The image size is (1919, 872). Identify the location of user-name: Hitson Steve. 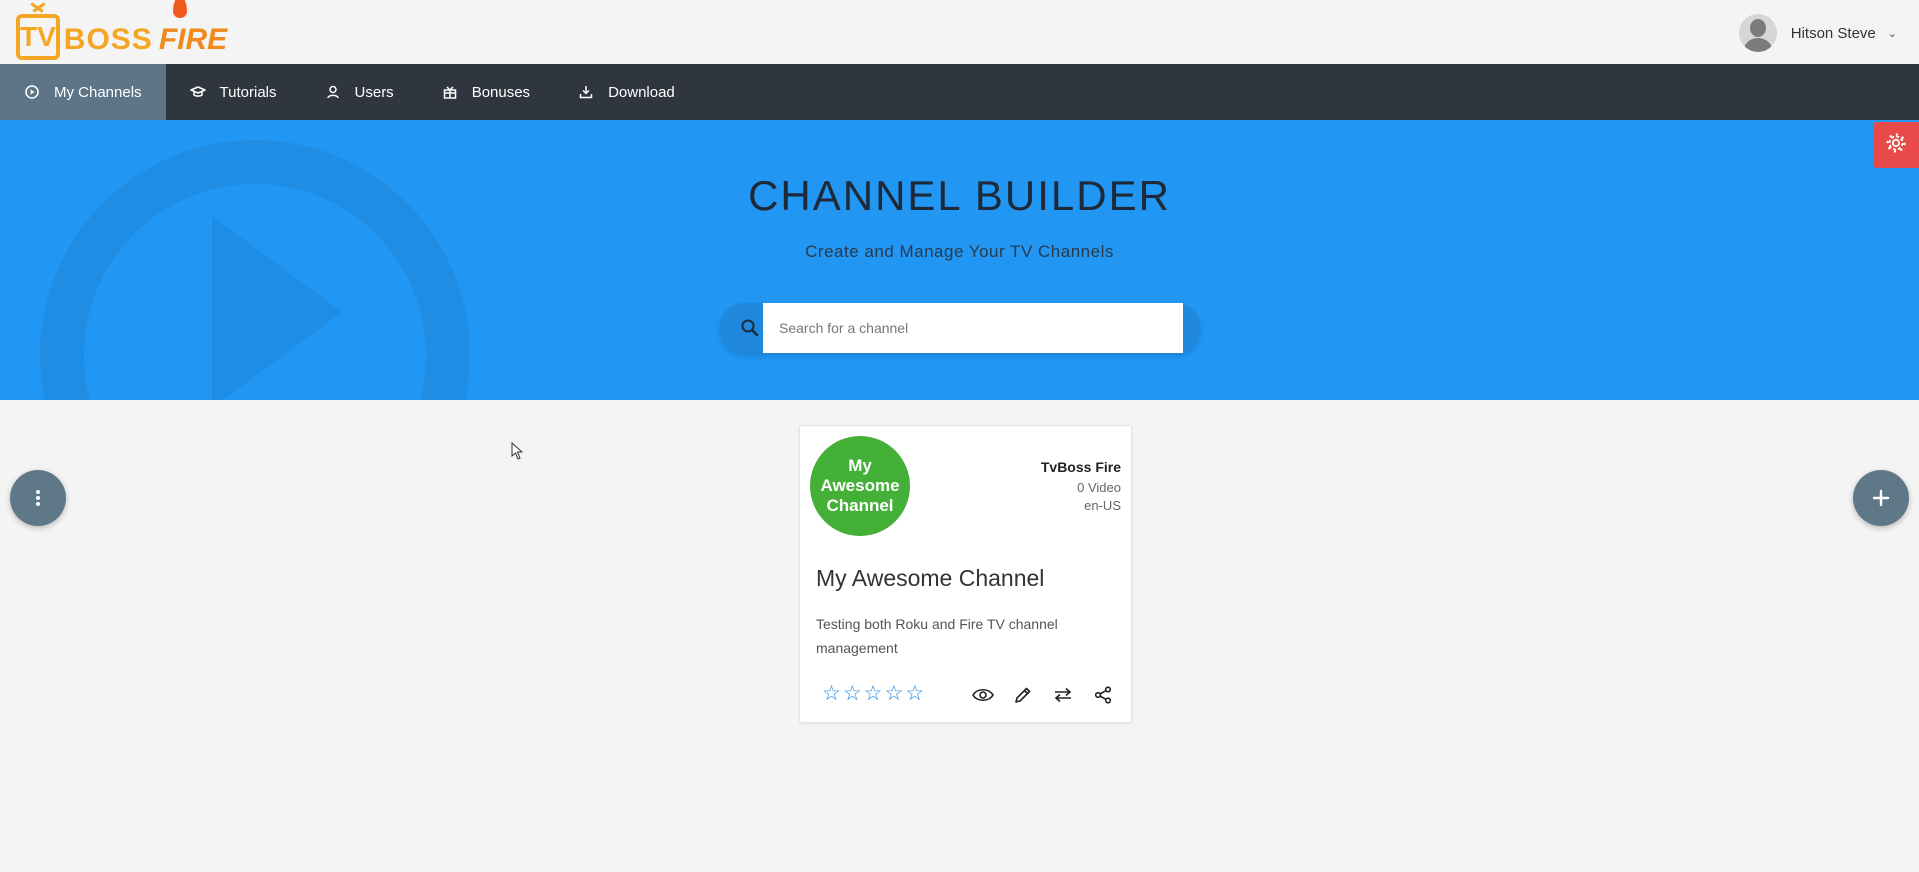
(1833, 33).